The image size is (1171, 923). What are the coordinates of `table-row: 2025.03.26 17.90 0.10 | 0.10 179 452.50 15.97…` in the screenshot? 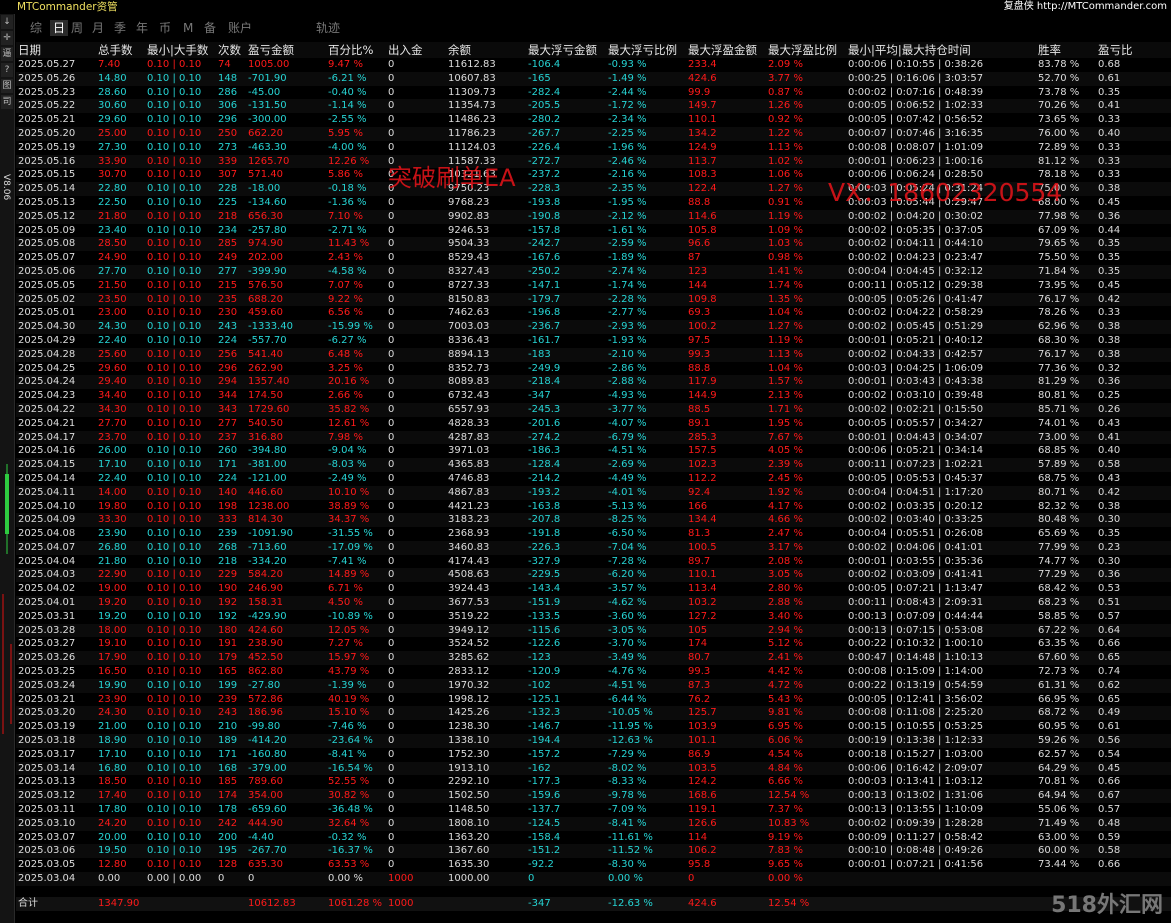 It's located at (593, 658).